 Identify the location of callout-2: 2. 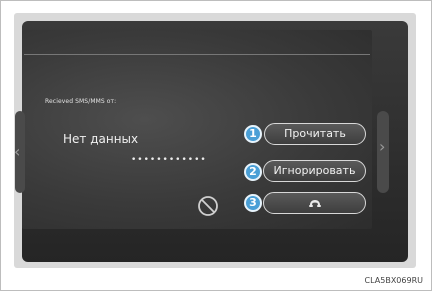
(253, 172).